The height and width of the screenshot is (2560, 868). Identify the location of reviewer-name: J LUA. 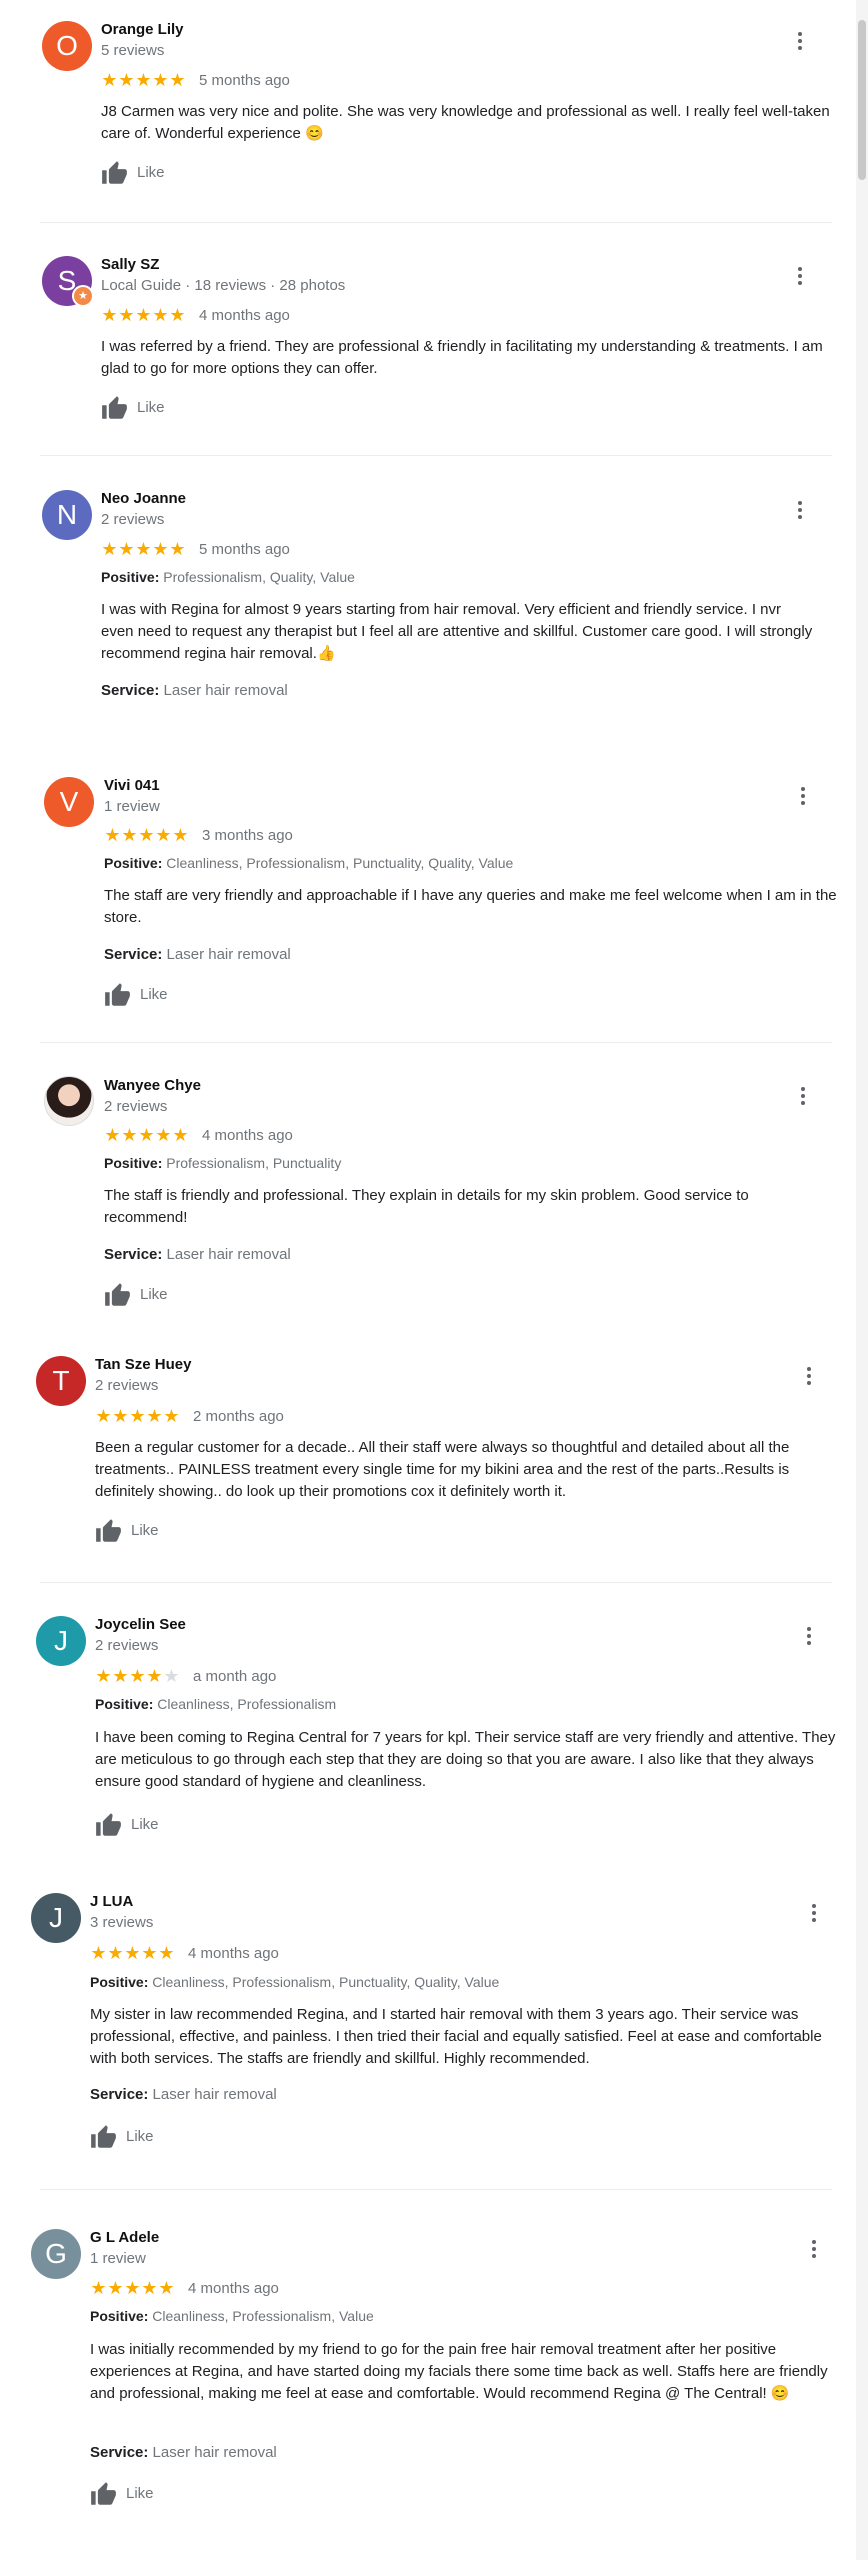
(111, 1901).